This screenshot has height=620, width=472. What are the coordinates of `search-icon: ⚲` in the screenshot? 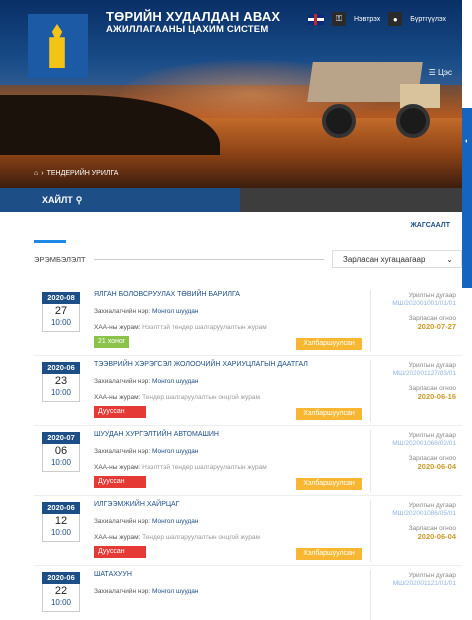 It's located at (79, 199).